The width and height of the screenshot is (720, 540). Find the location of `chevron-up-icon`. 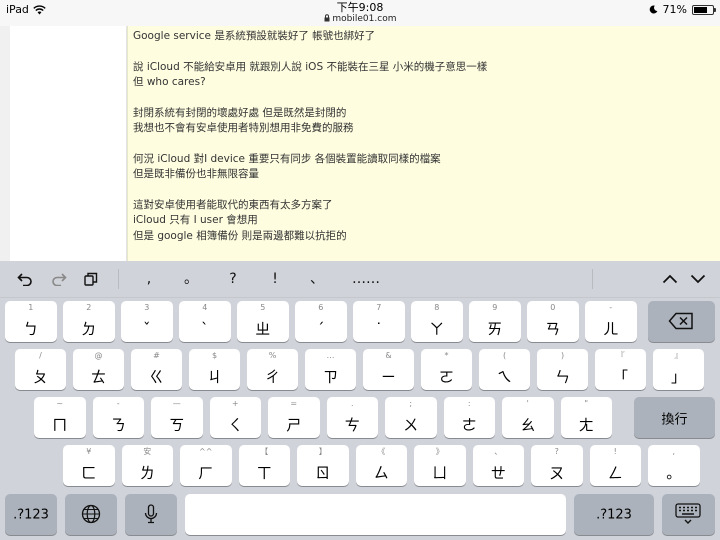

chevron-up-icon is located at coordinates (670, 279).